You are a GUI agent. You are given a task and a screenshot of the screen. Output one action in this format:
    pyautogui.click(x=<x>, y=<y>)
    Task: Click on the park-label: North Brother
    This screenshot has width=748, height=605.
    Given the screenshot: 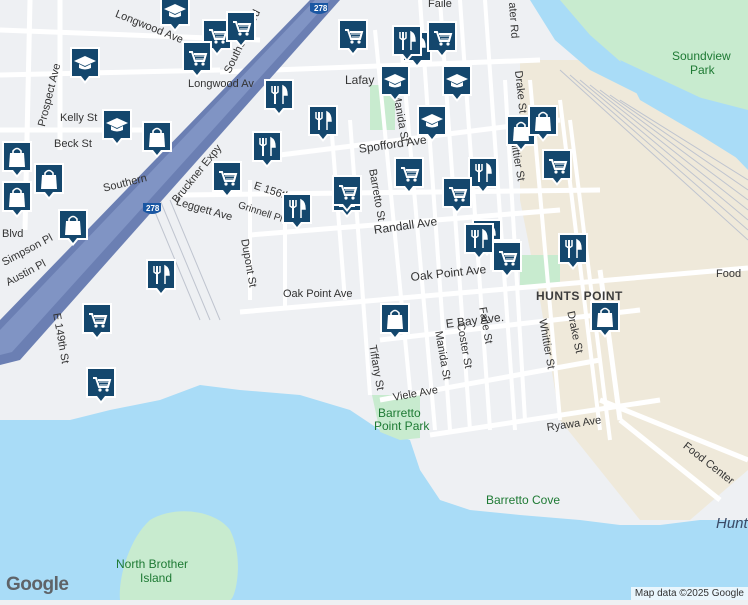 What is the action you would take?
    pyautogui.click(x=152, y=564)
    